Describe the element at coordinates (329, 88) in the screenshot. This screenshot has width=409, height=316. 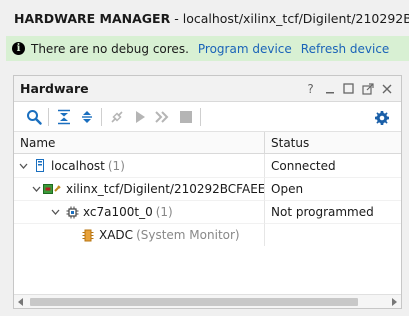
I see `minimize-icon` at that location.